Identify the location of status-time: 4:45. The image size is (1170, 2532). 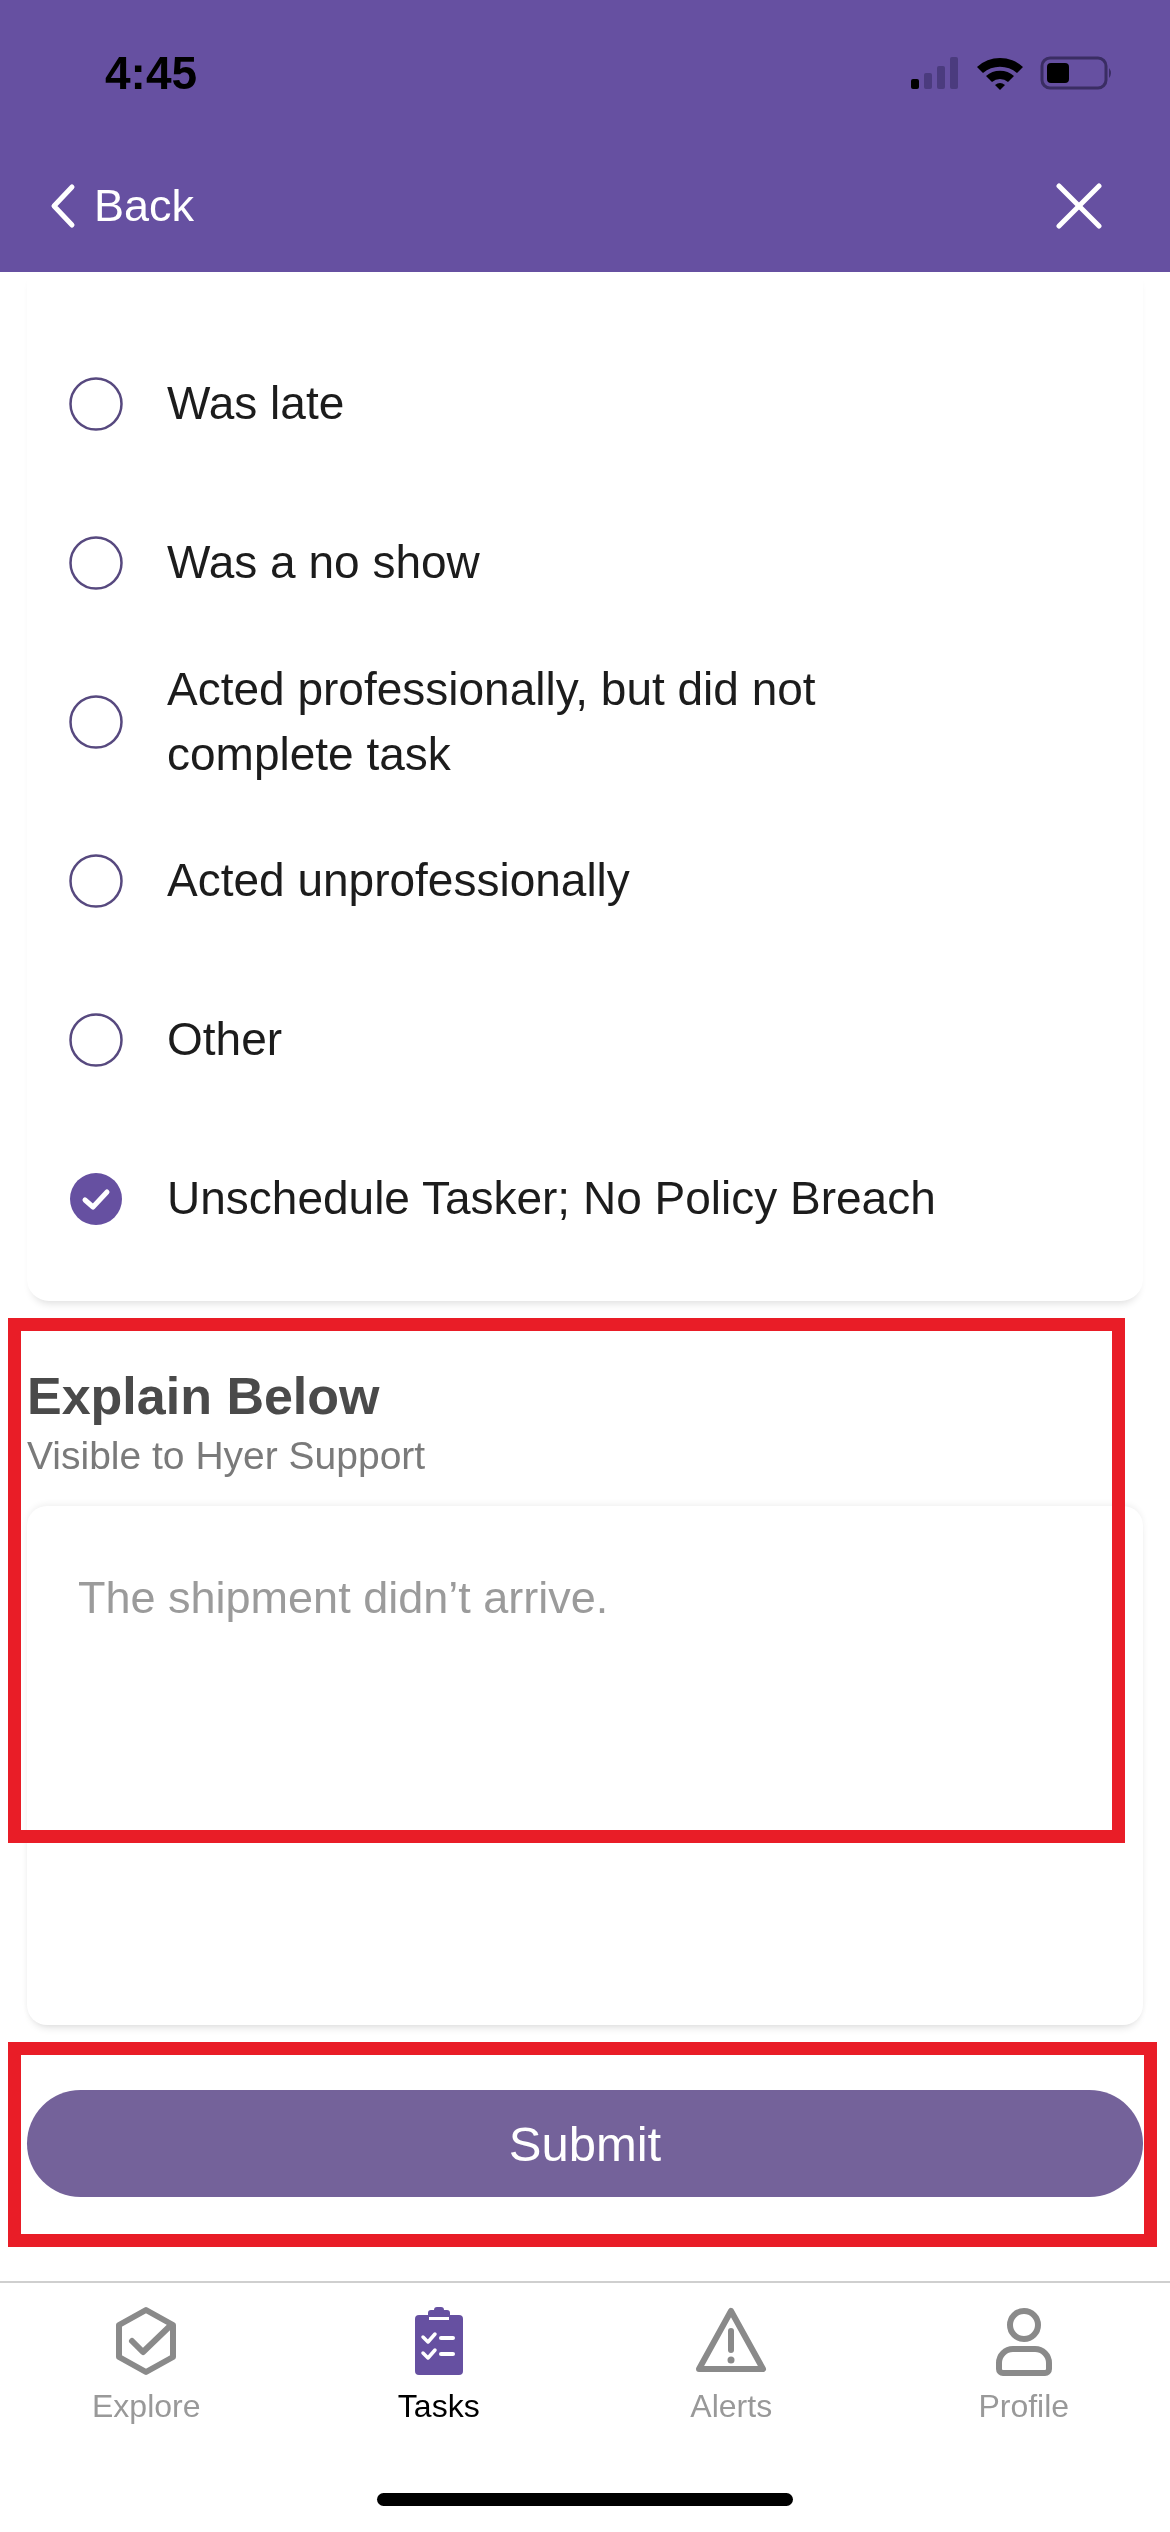
(151, 73).